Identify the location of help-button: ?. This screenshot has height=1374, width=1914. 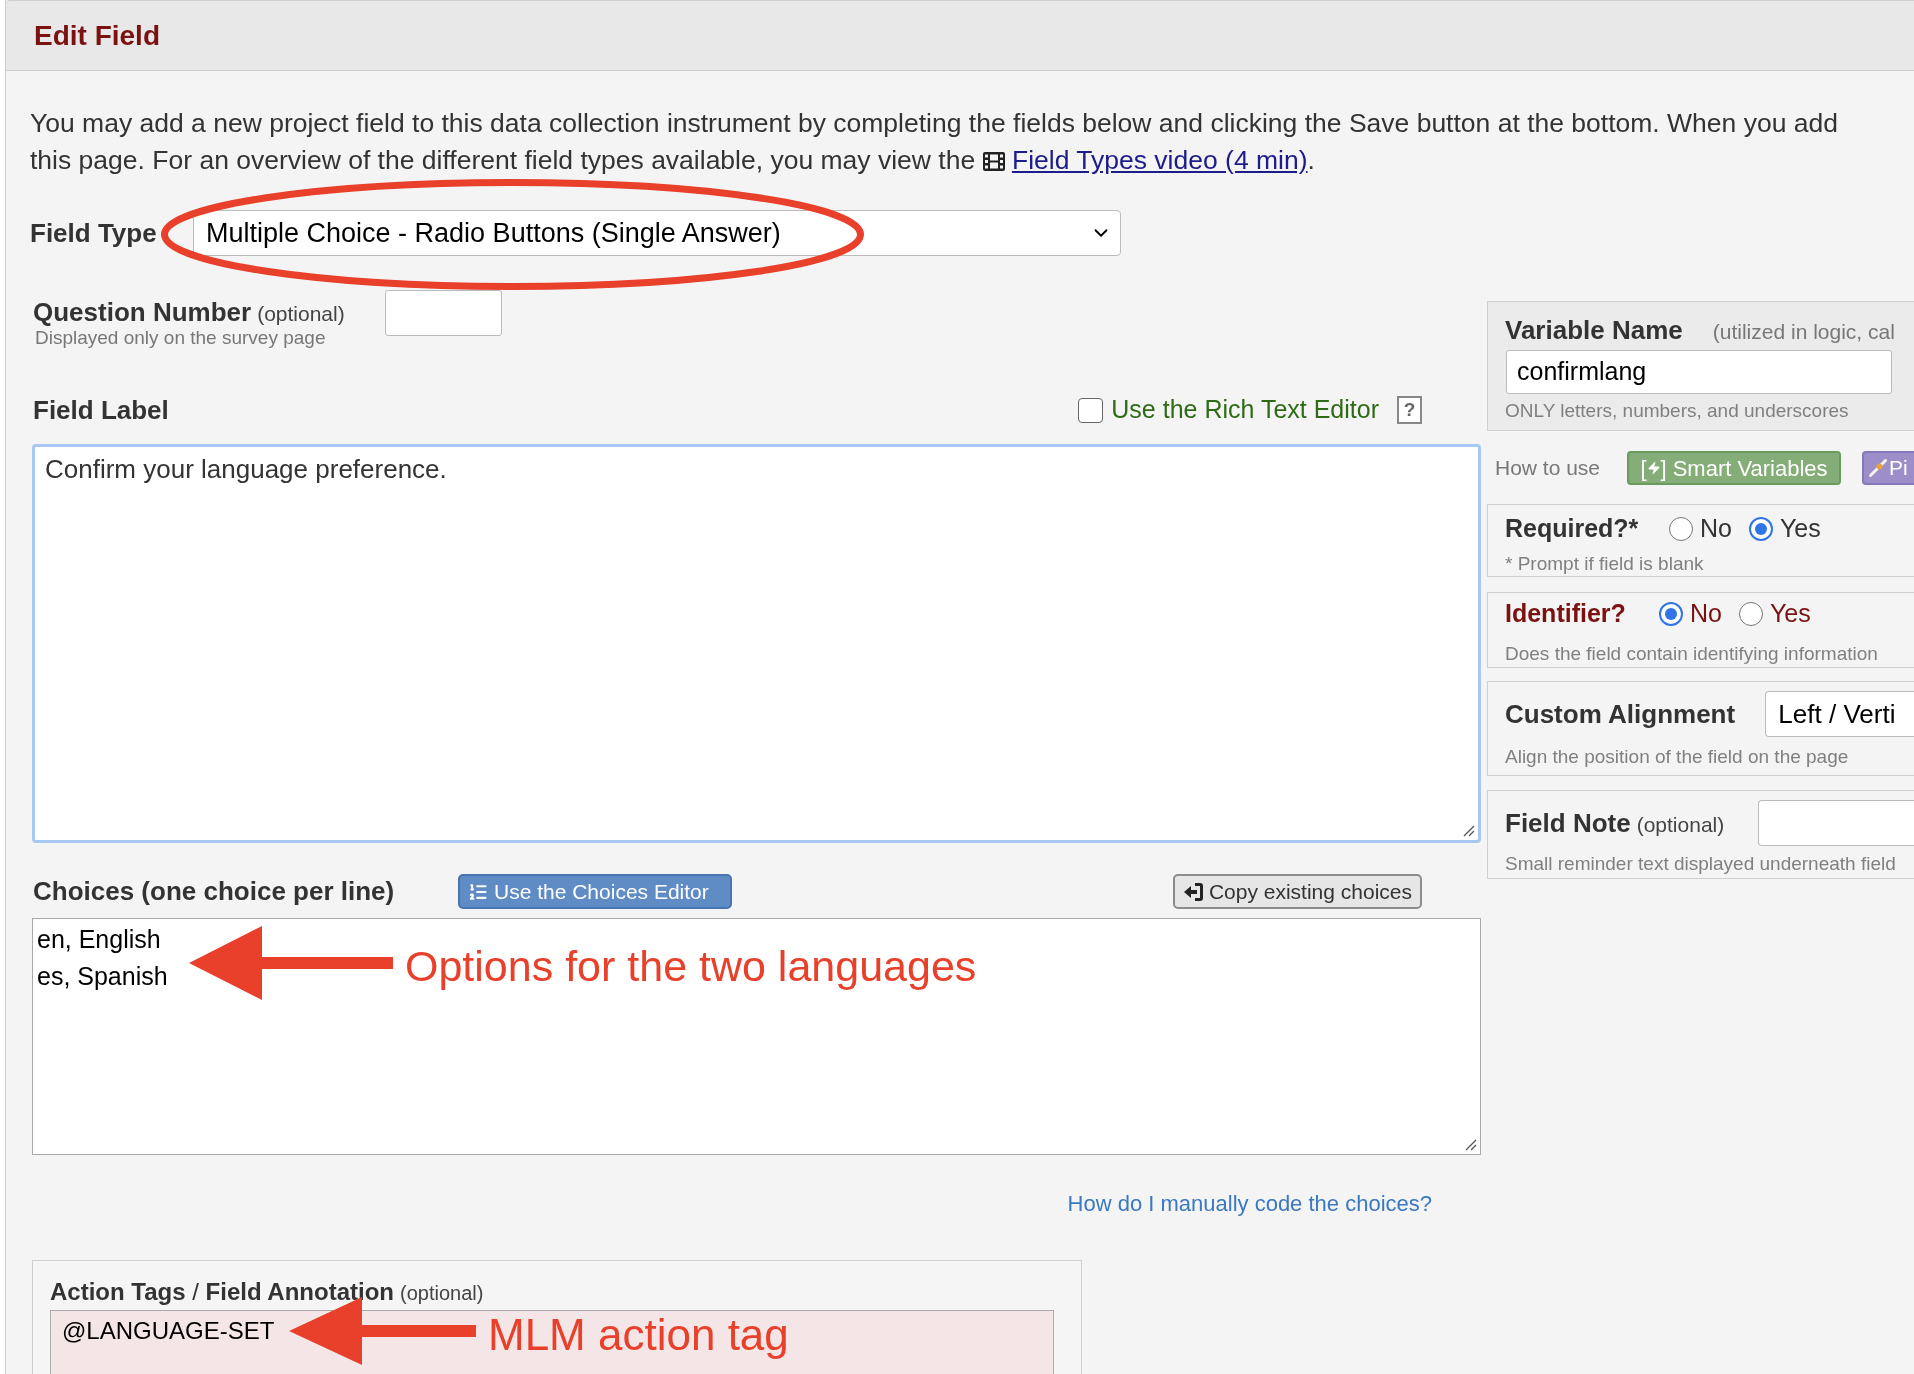
(1409, 410).